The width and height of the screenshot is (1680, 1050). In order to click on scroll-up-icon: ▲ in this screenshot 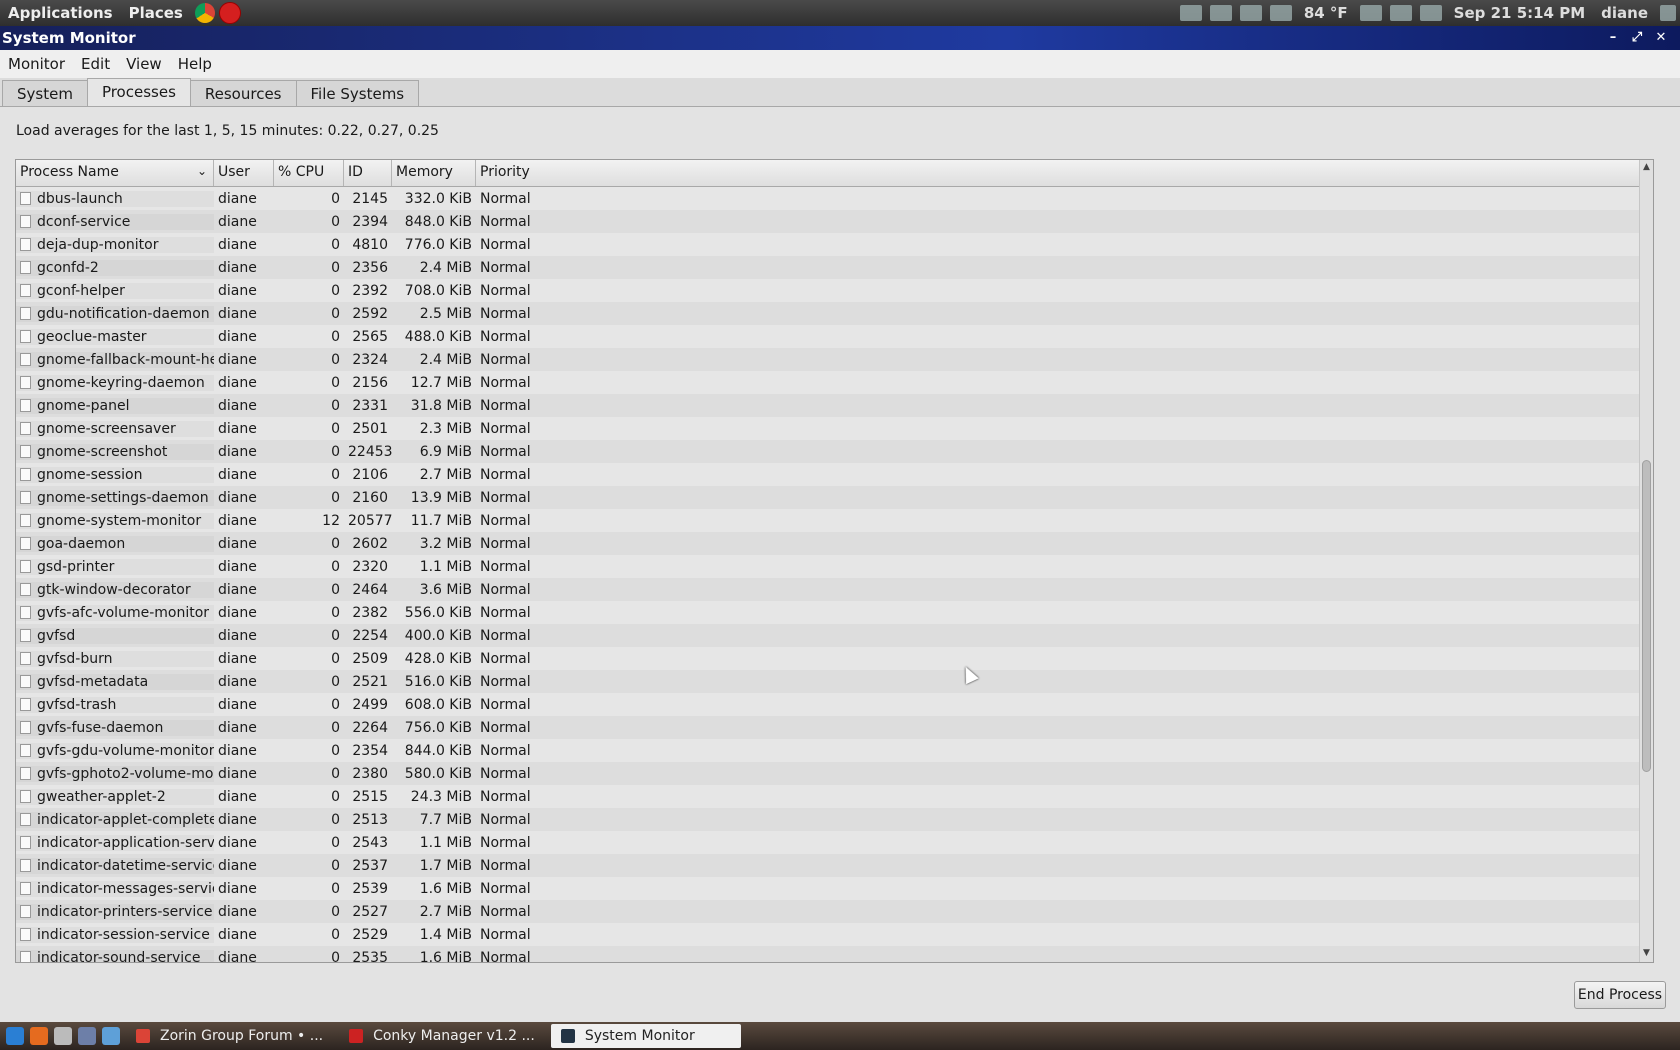, I will do `click(1646, 168)`.